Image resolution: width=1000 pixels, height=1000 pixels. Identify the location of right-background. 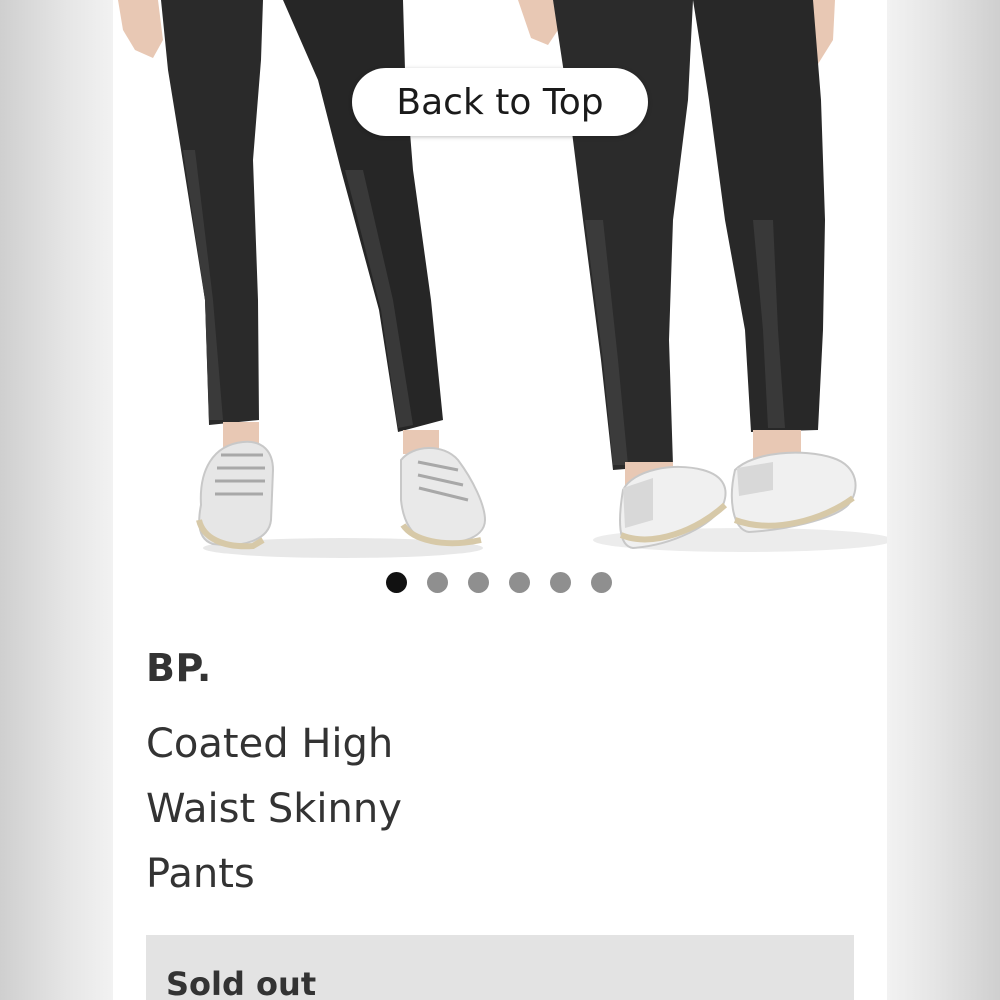
(943, 500).